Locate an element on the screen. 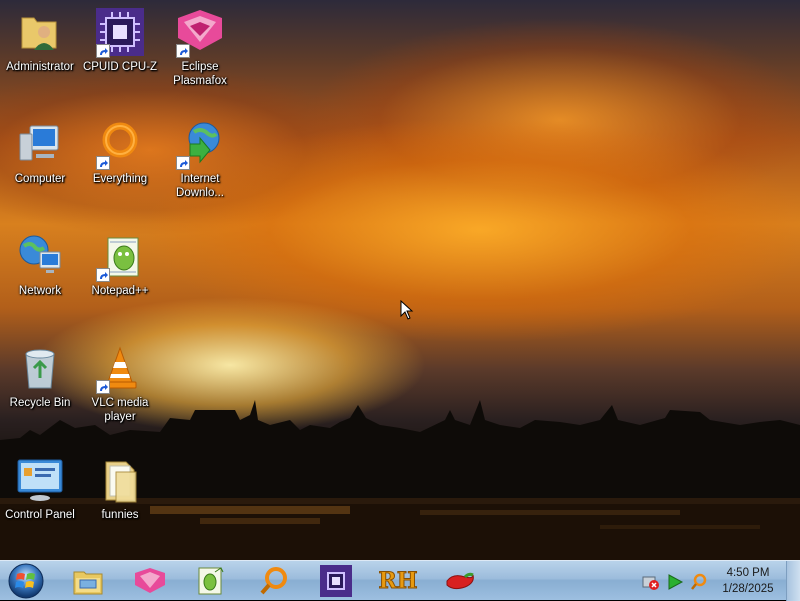  file-explorer-icon is located at coordinates (88, 583).